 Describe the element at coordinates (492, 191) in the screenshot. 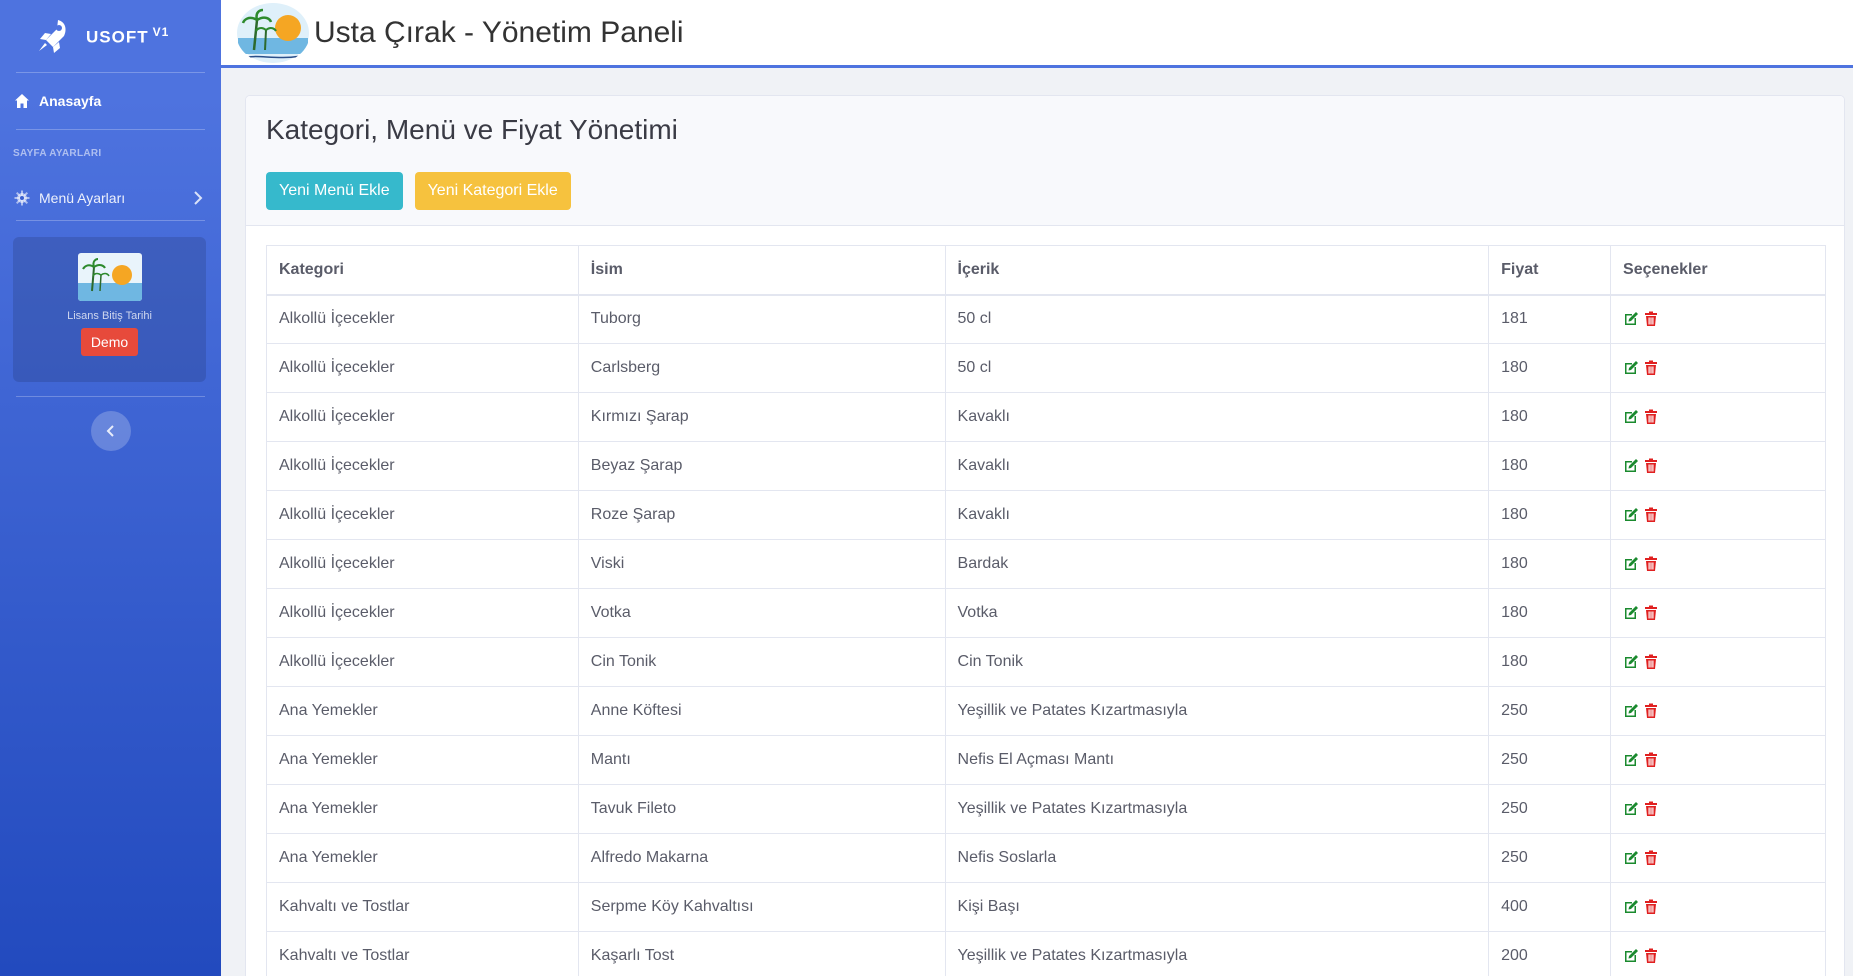

I see `add-category-button: Yeni Kategori Ekle` at that location.